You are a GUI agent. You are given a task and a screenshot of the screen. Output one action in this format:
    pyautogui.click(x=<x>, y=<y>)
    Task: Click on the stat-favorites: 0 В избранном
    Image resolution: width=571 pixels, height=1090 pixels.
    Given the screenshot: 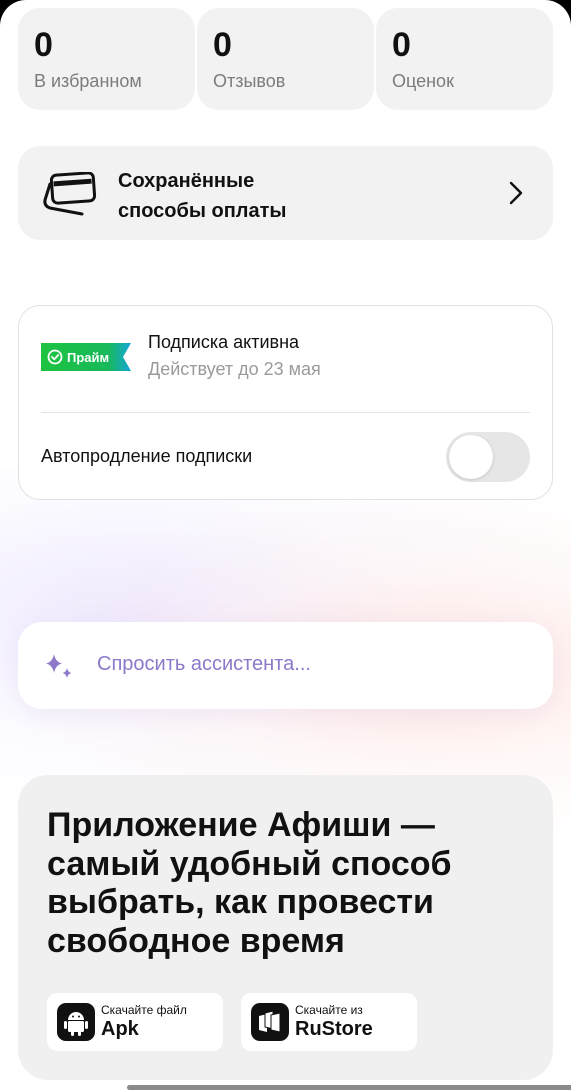 What is the action you would take?
    pyautogui.click(x=106, y=59)
    